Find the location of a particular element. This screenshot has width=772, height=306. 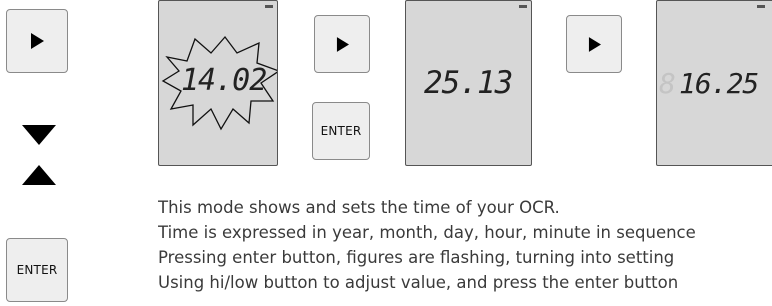

lcd-digits-2: 25.13 is located at coordinates (468, 83).